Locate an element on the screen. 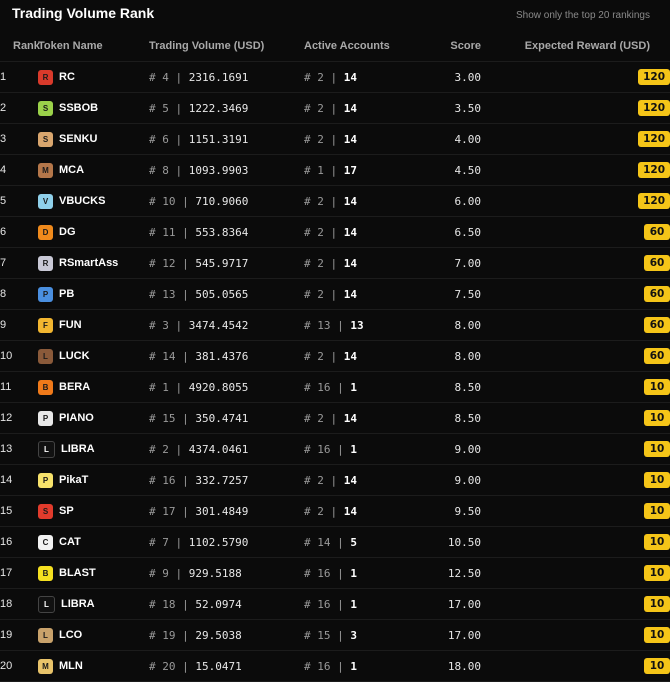  volume-value: 332.7257 is located at coordinates (222, 480).